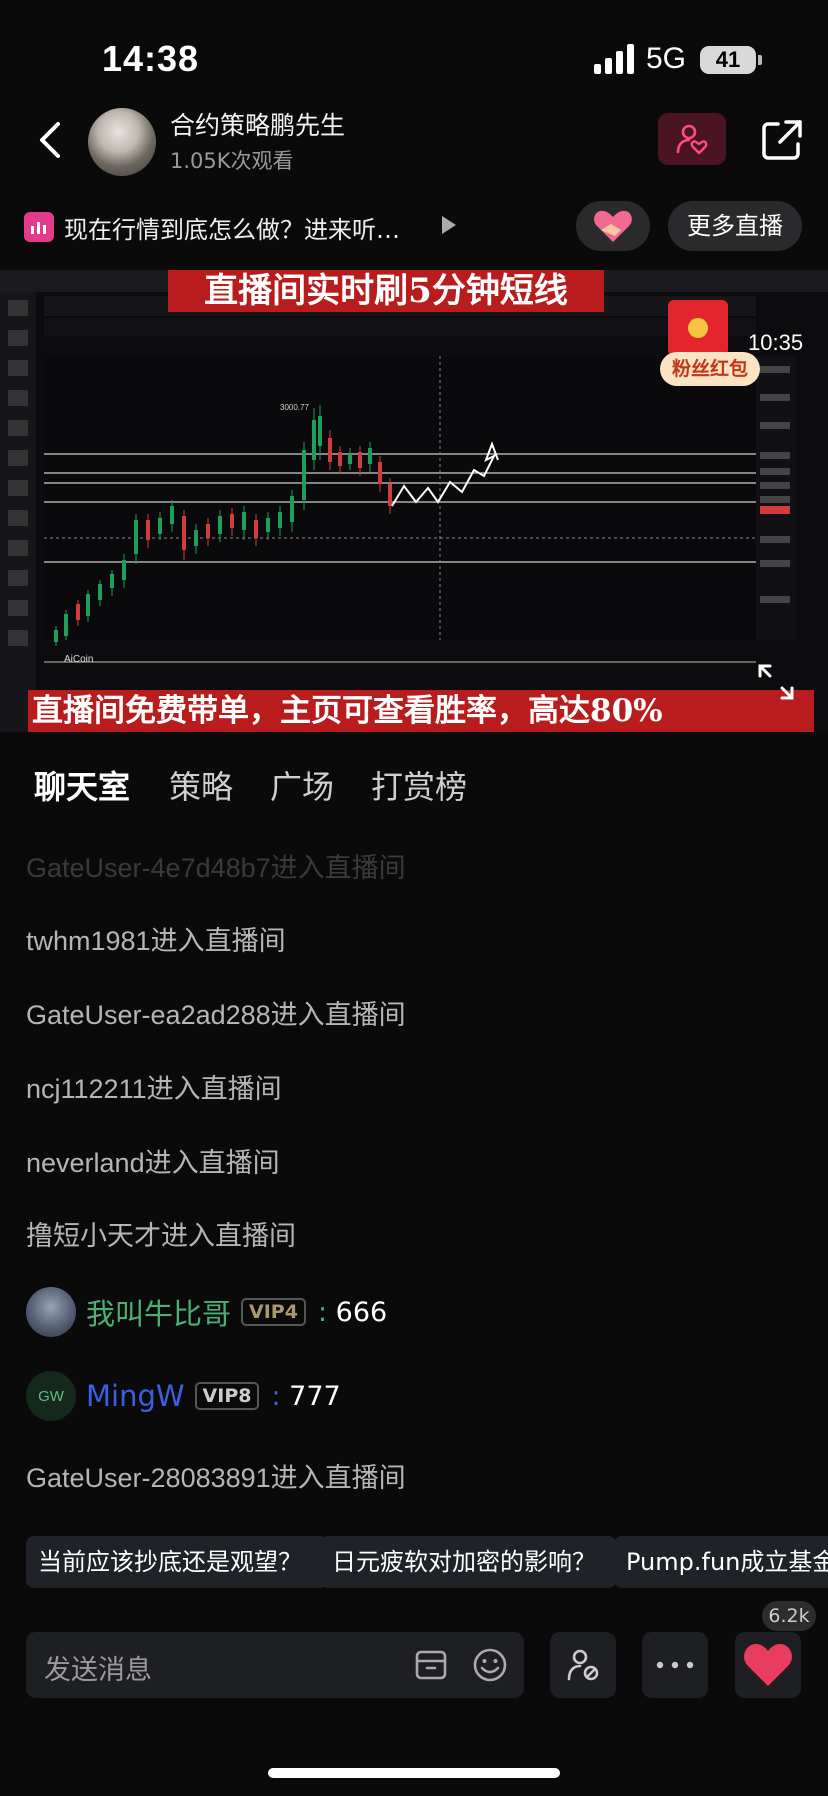 The image size is (828, 1796). What do you see at coordinates (135, 1396) in the screenshot?
I see `user-name: MingW` at bounding box center [135, 1396].